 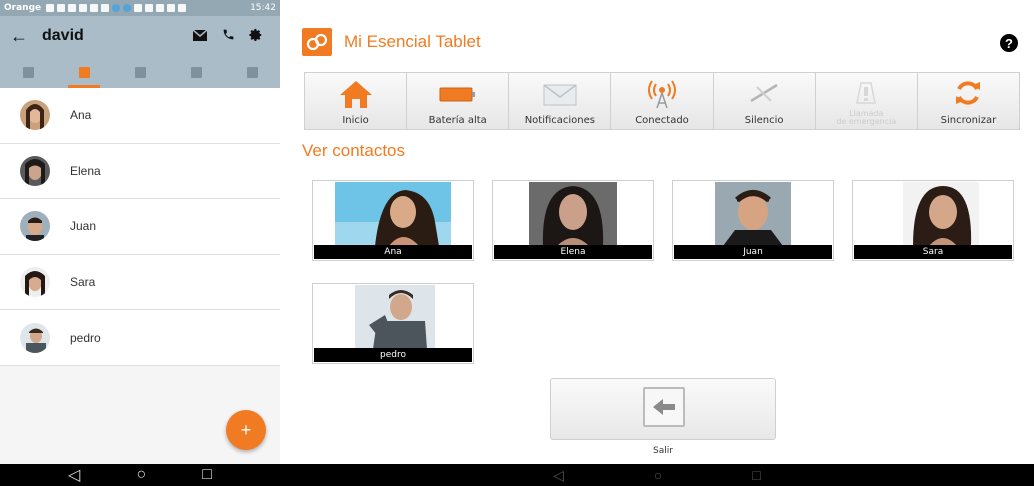 What do you see at coordinates (246, 430) in the screenshot?
I see `add-contact-button: +` at bounding box center [246, 430].